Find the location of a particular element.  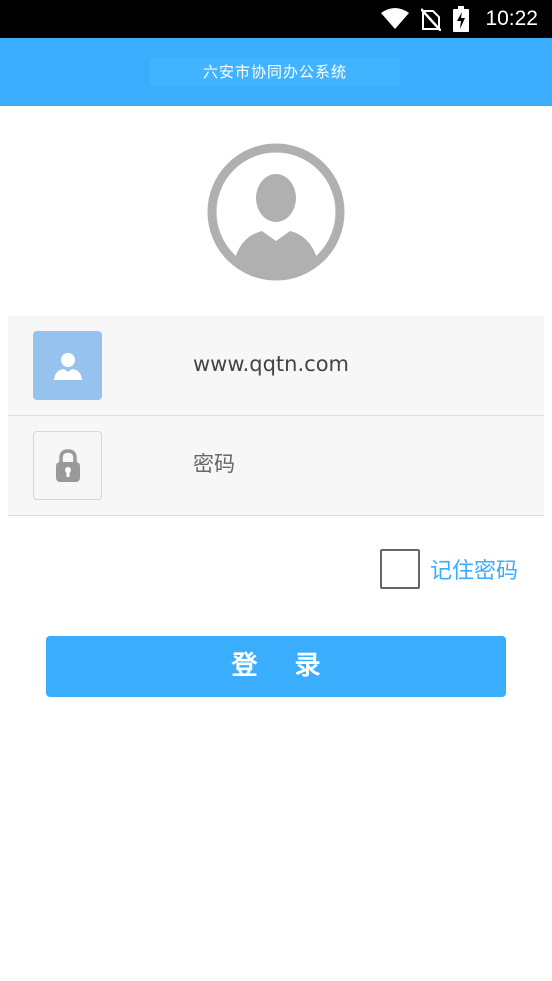

username-row: www.qqtn.com is located at coordinates (276, 366).